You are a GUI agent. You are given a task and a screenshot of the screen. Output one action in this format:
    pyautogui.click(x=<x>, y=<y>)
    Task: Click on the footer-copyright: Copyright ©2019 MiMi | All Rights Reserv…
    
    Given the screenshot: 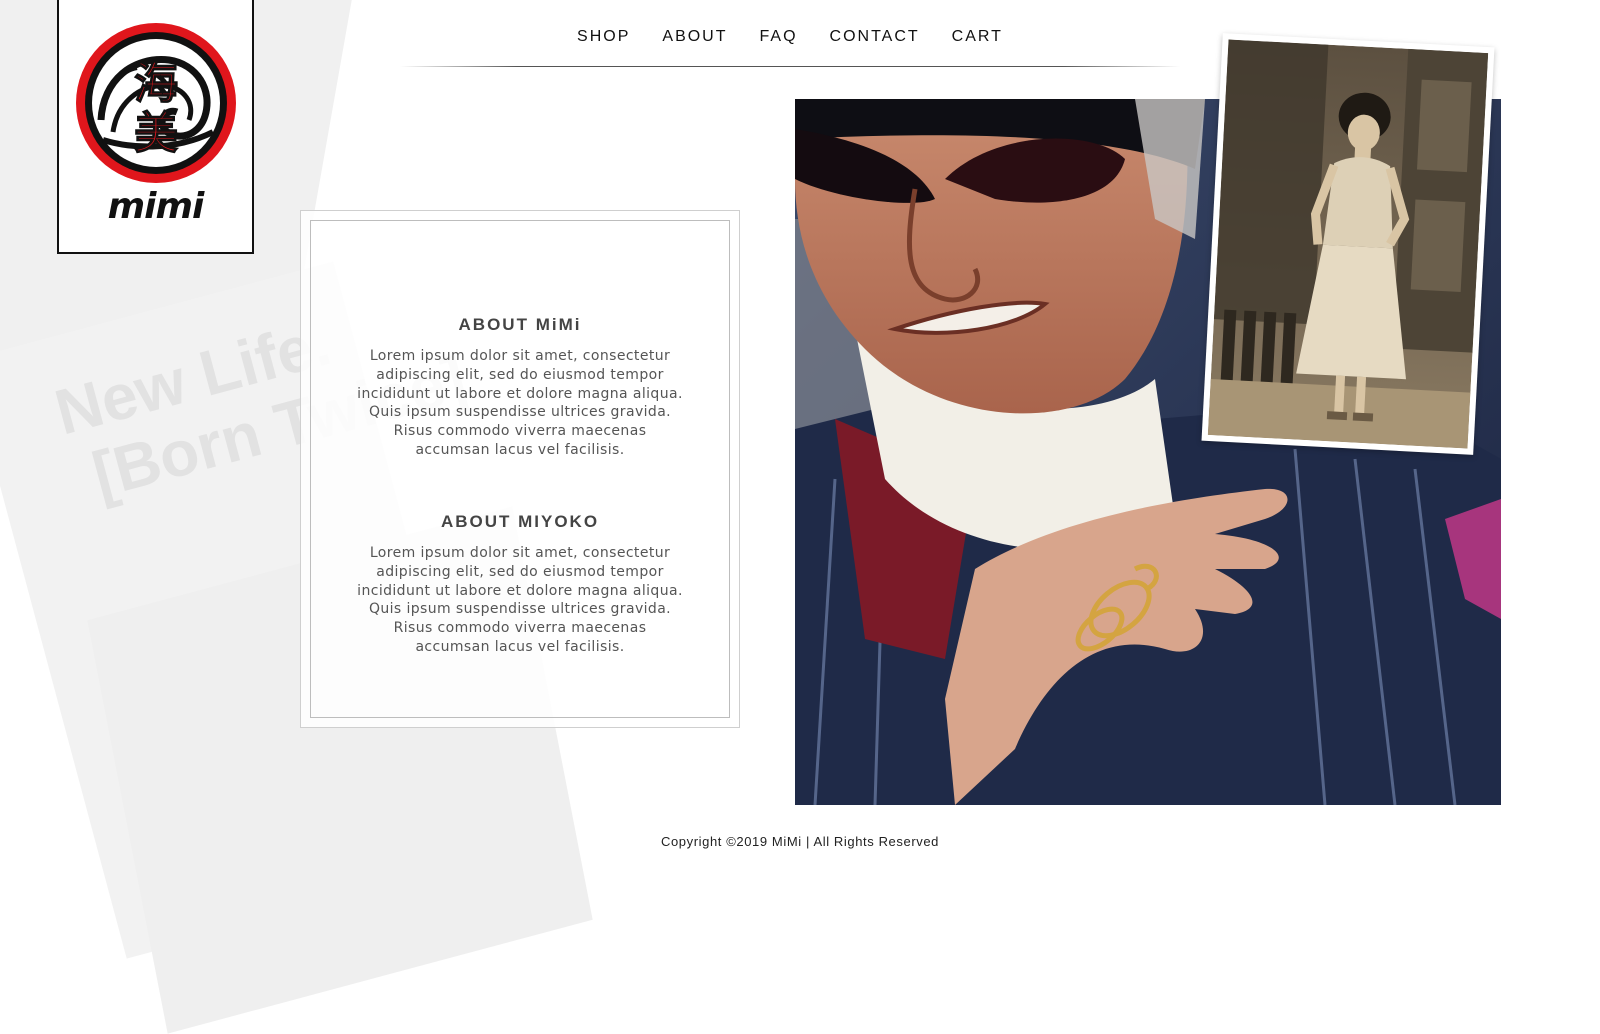 What is the action you would take?
    pyautogui.click(x=800, y=841)
    